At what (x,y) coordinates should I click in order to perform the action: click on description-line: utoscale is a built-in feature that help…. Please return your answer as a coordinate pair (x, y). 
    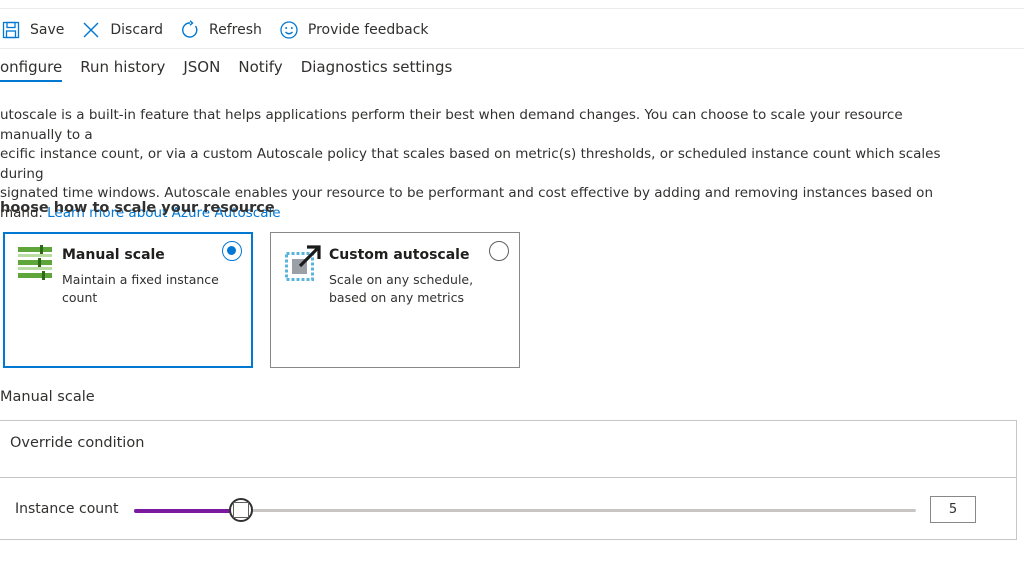
    Looking at the image, I should click on (451, 125).